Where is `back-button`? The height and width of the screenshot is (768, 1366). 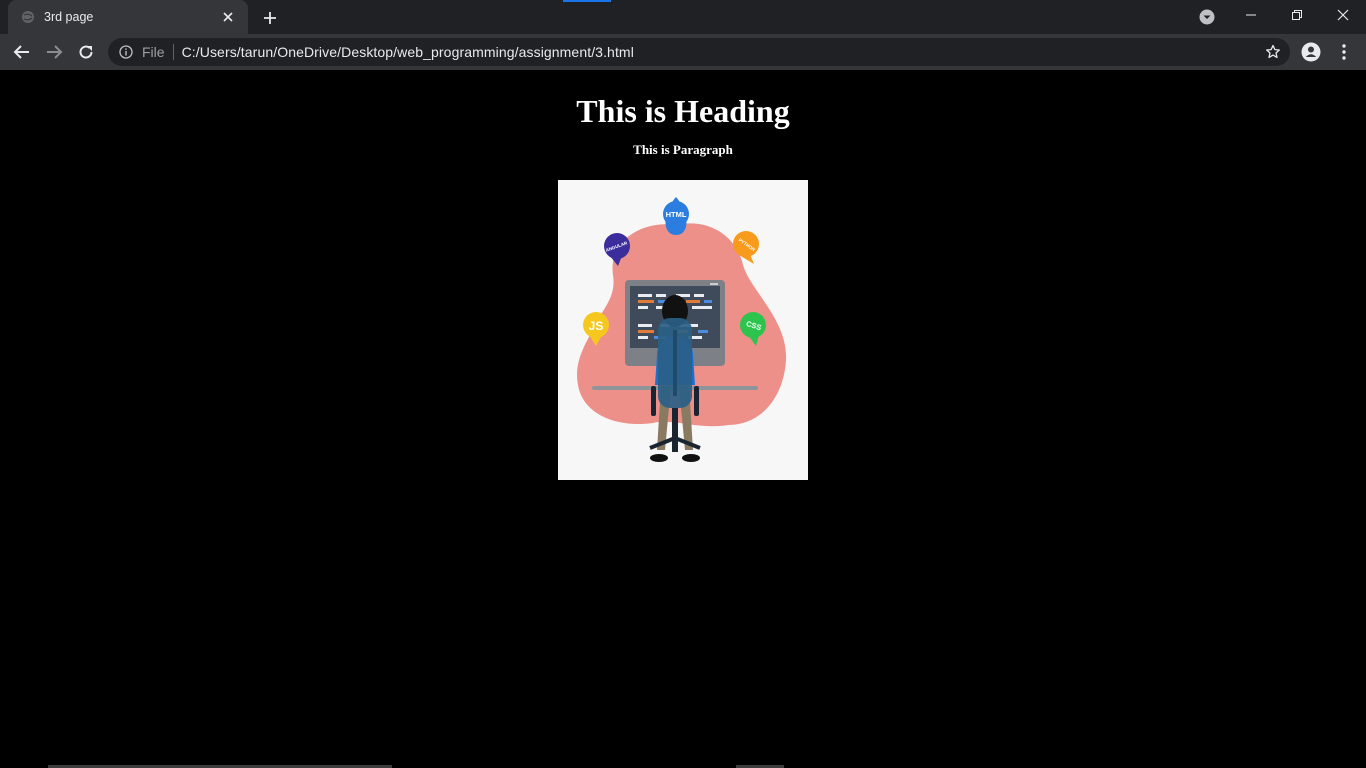 back-button is located at coordinates (22, 52).